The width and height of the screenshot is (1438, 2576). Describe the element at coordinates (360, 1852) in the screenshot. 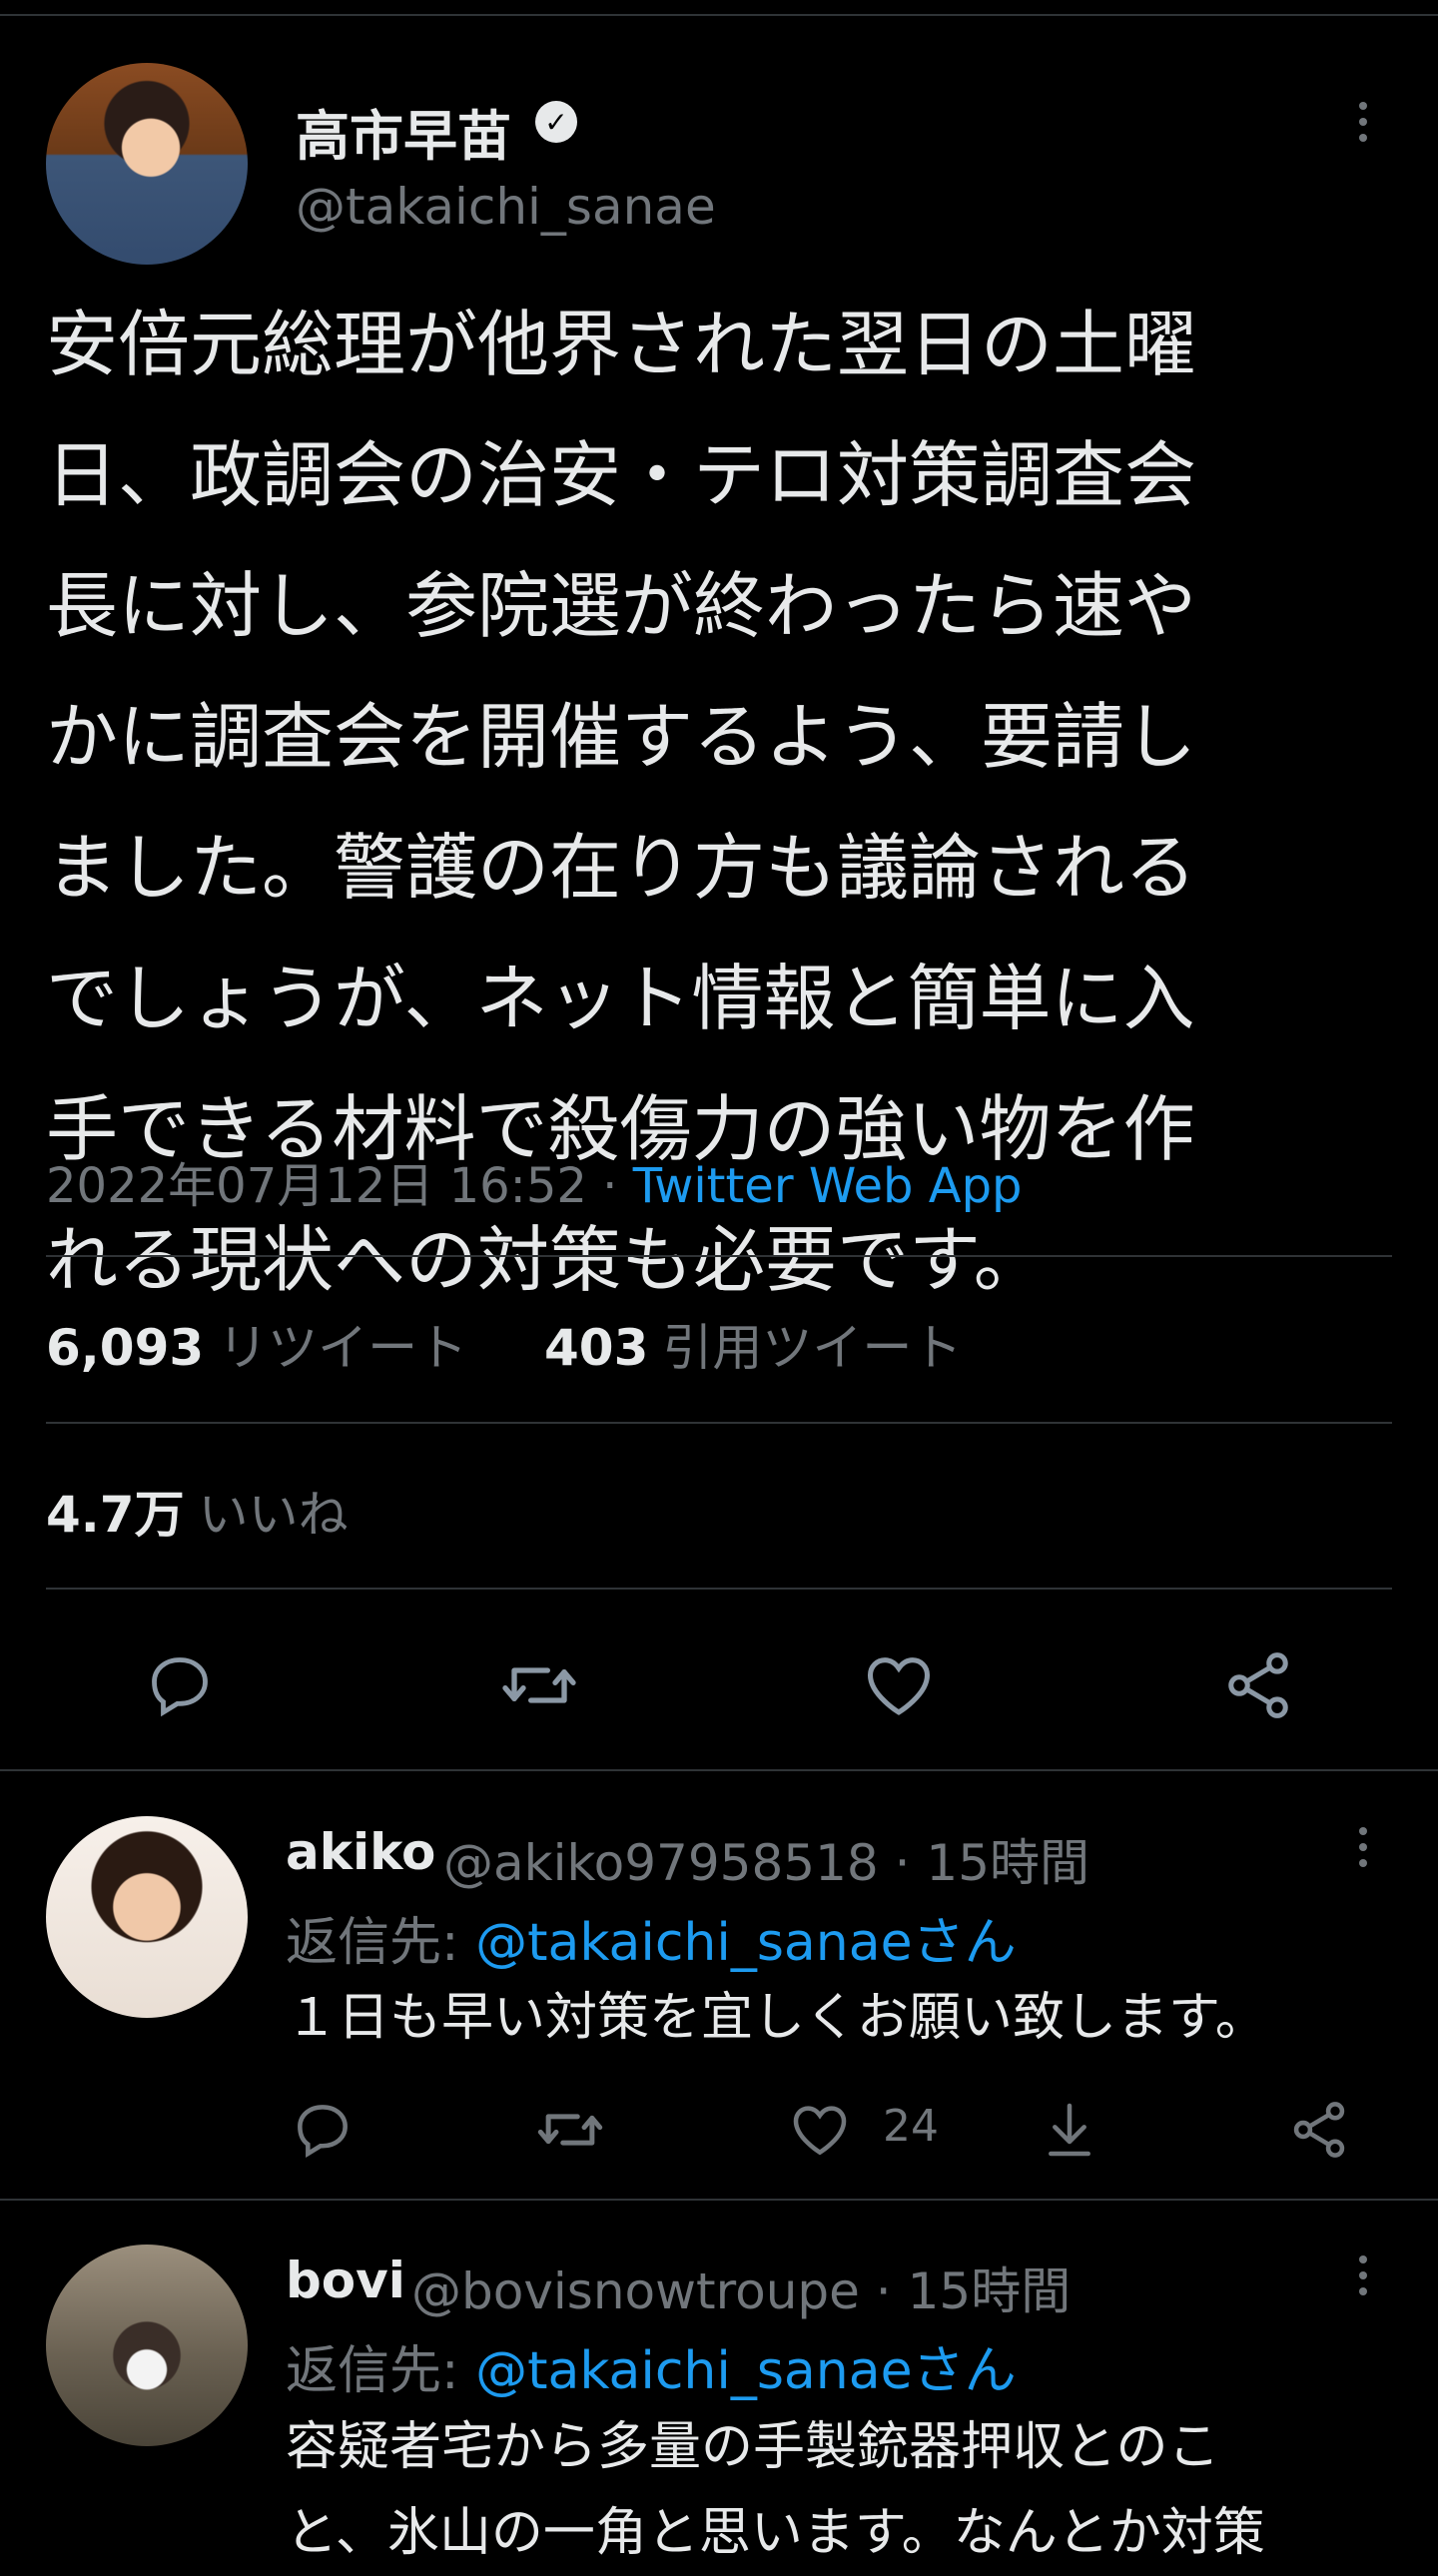

I see `reply-author-name: akiko` at that location.